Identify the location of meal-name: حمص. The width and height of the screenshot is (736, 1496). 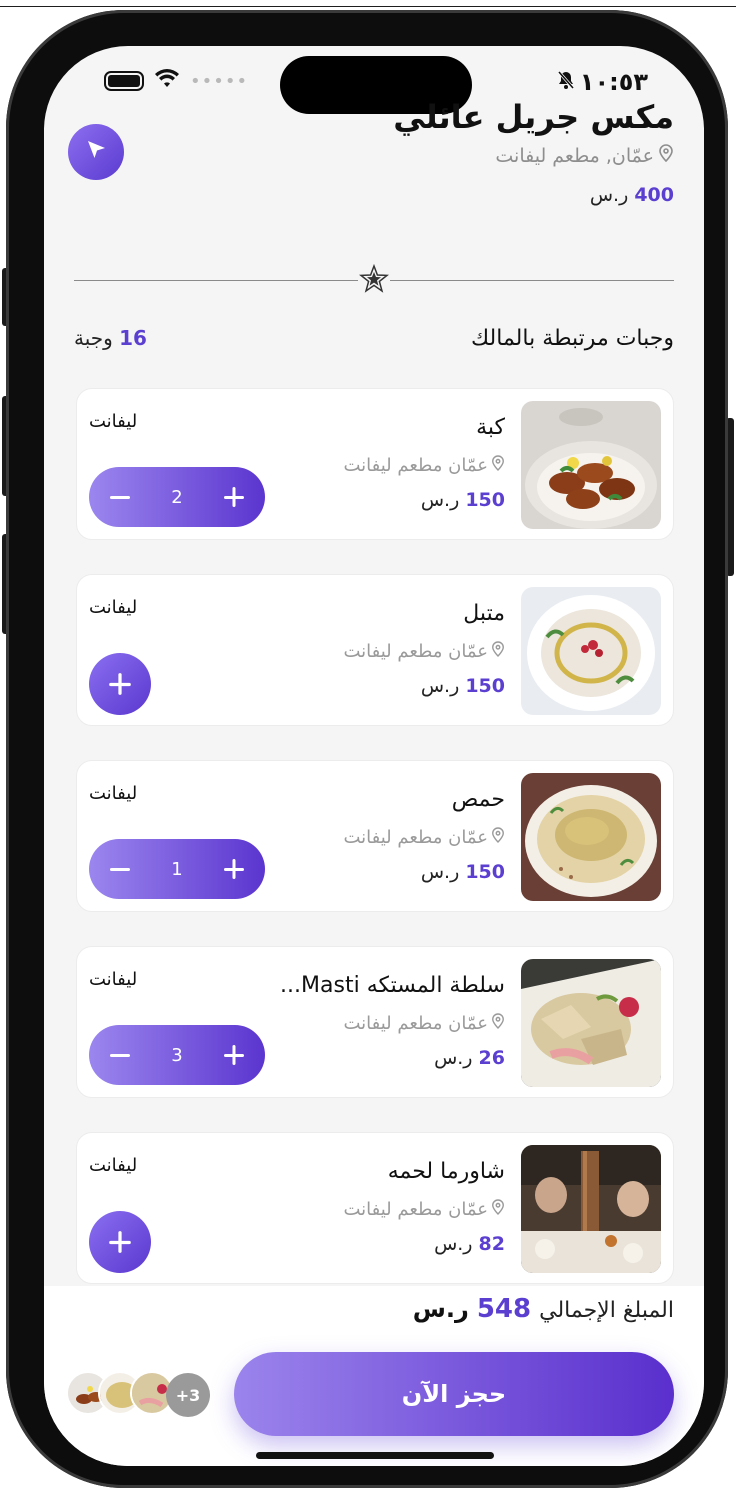
(478, 799).